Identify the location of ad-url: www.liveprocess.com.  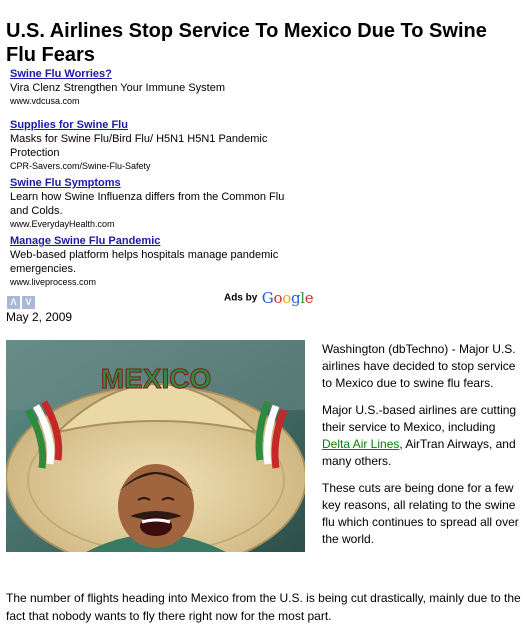
(150, 282).